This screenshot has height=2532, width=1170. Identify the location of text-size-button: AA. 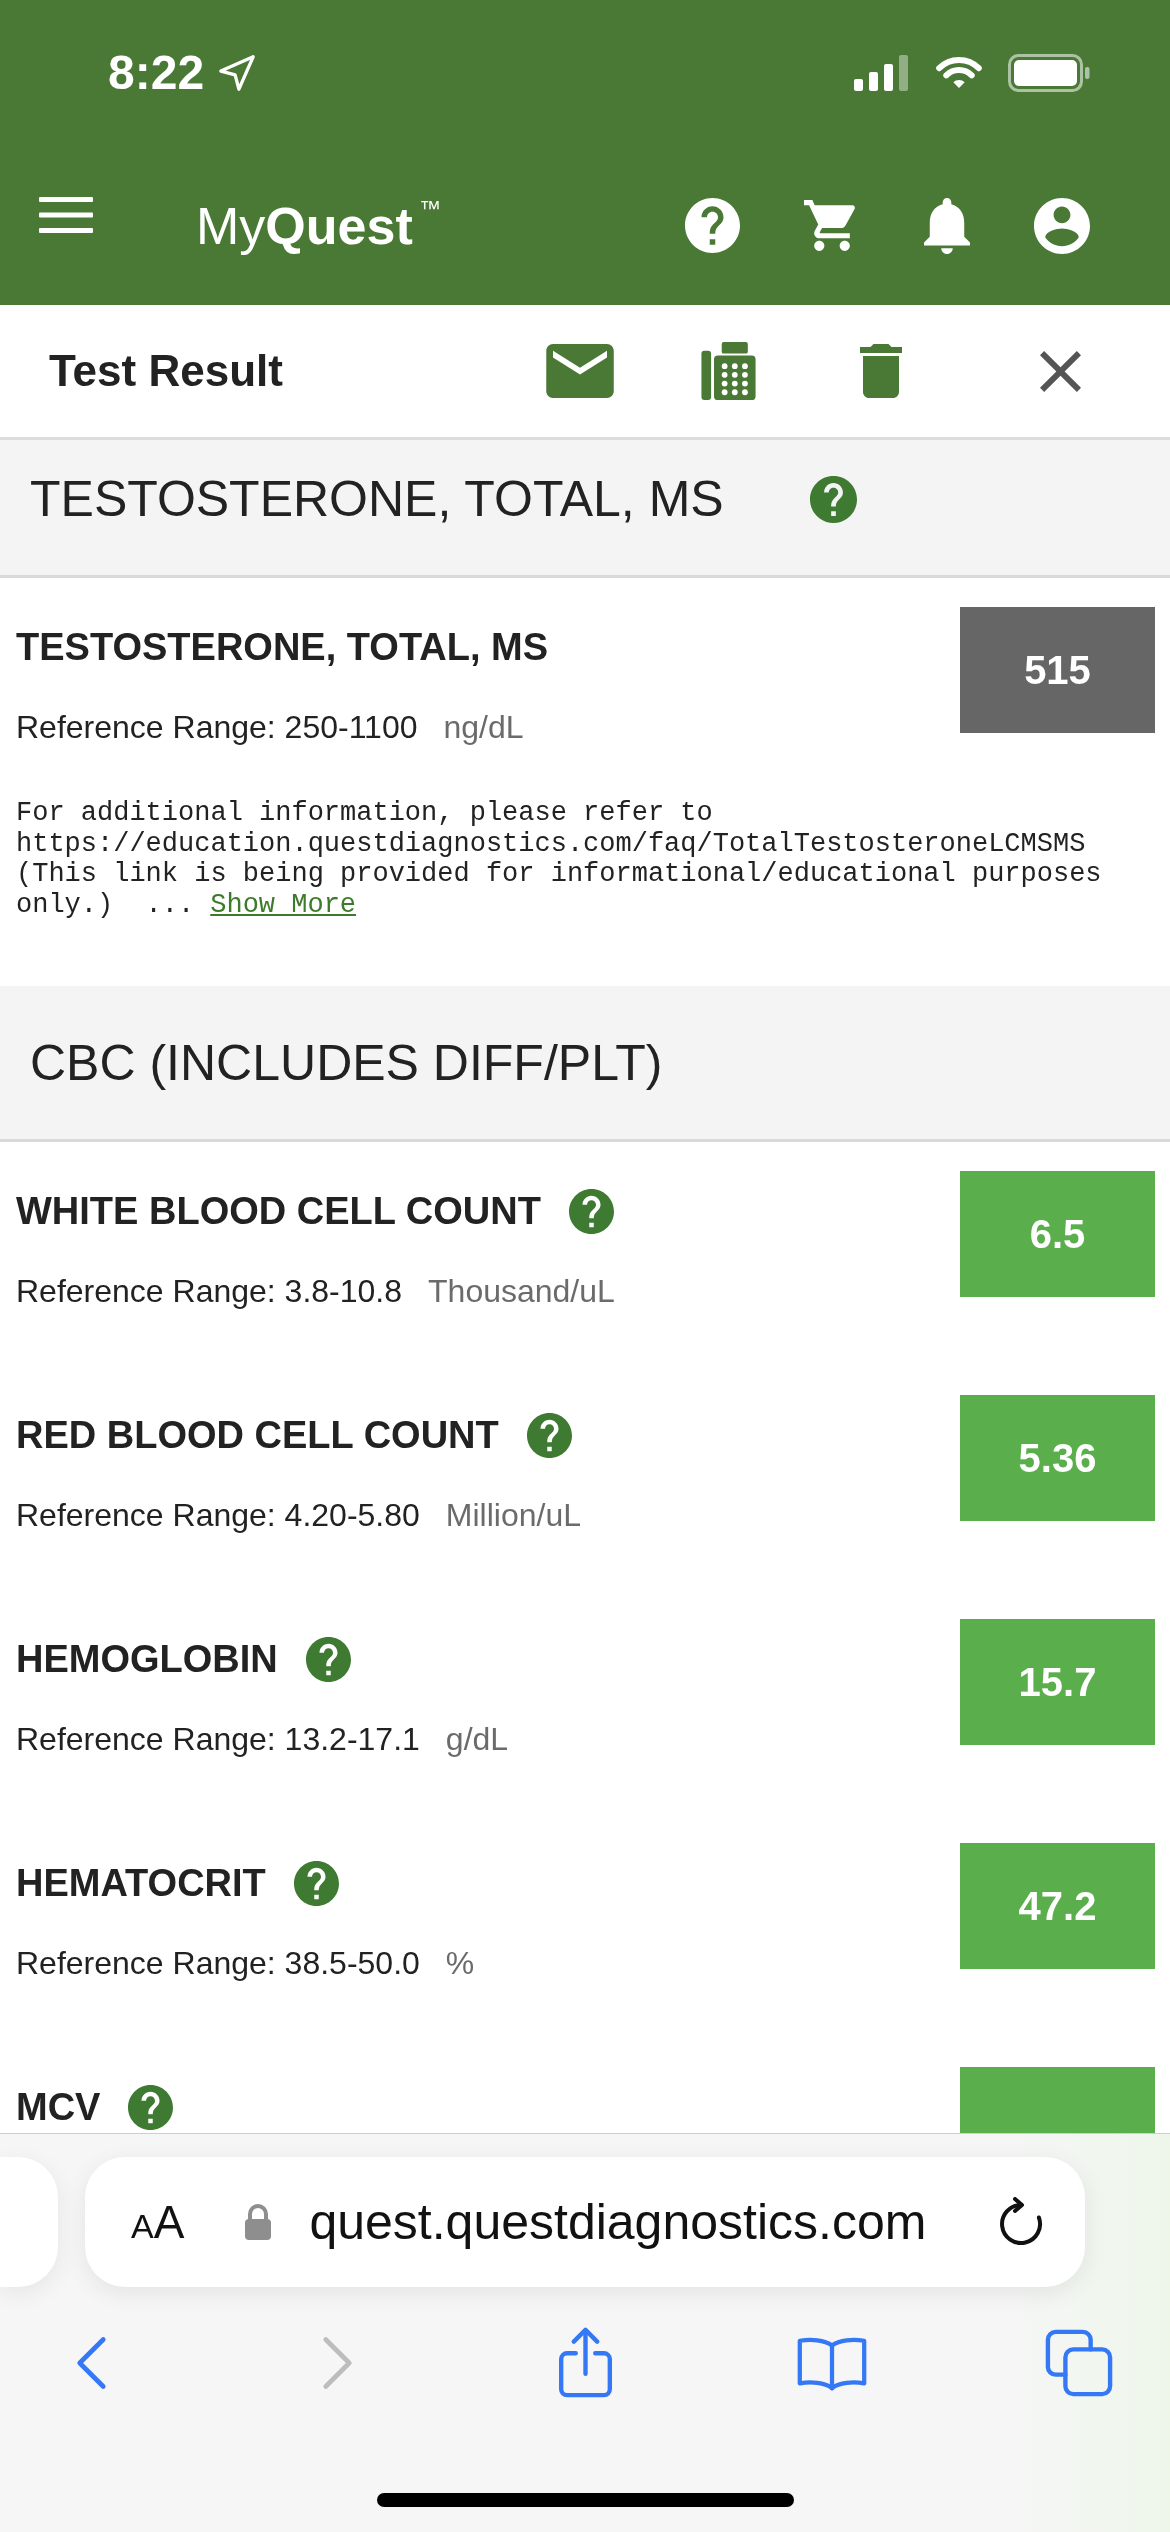
(158, 2222).